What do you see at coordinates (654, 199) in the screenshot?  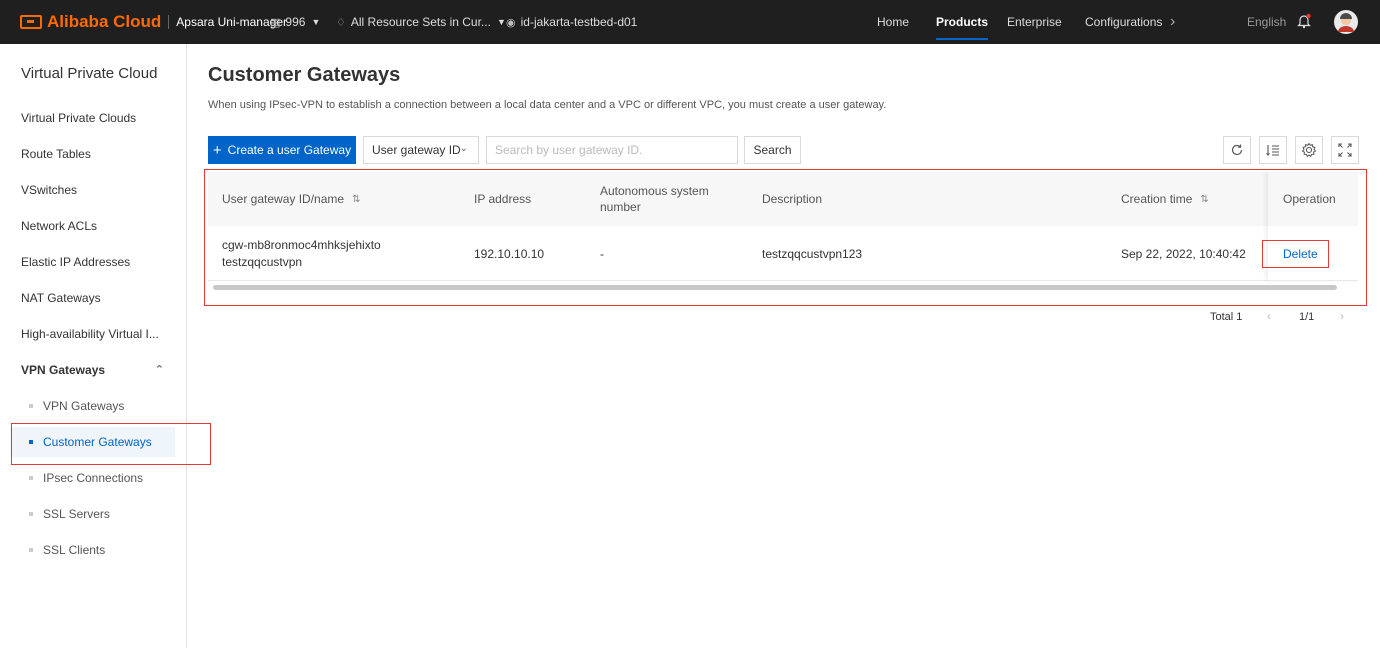 I see `column-header-asn: Autonomous system number` at bounding box center [654, 199].